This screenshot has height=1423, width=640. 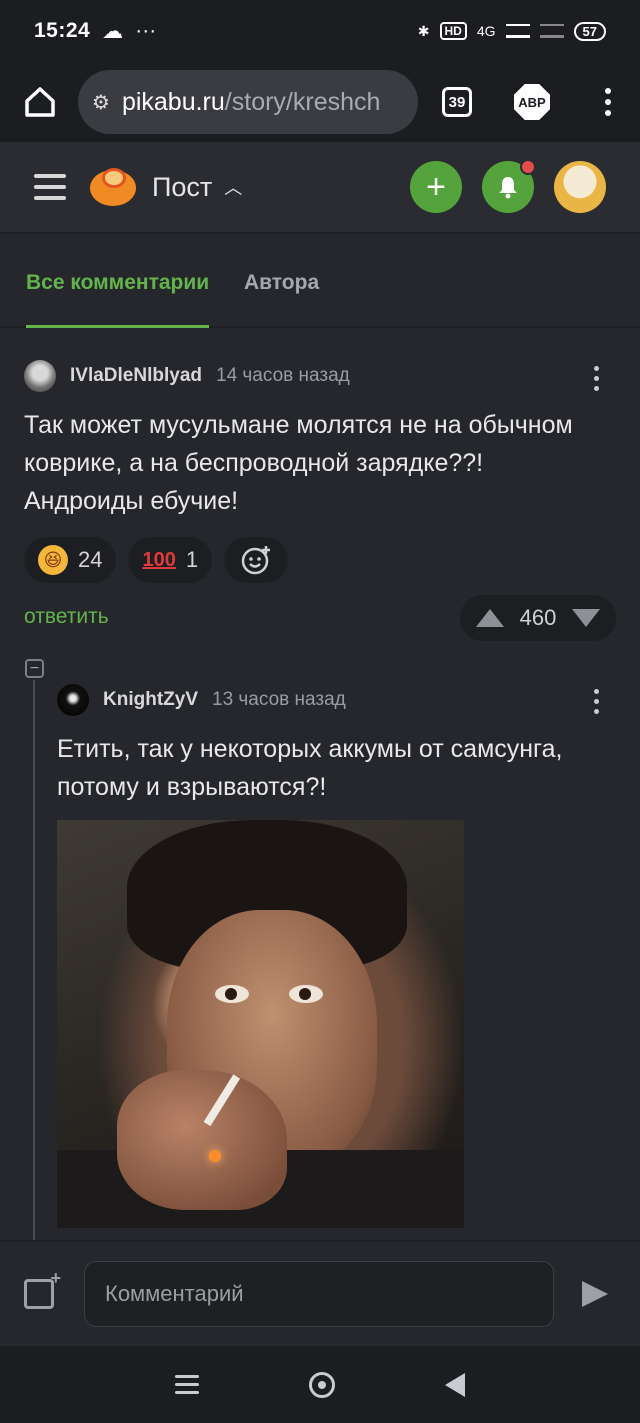 What do you see at coordinates (173, 101) in the screenshot?
I see `url-host: pikabu.ru` at bounding box center [173, 101].